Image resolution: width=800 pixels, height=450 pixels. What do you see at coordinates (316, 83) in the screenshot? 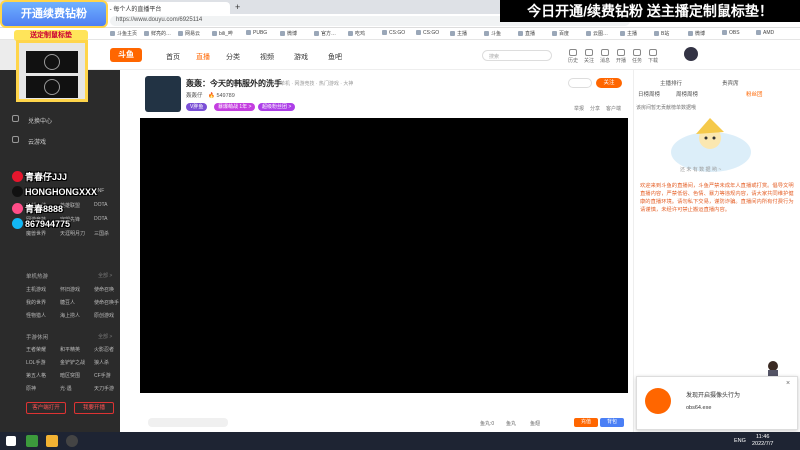
I see `room-category: 单机 · 网游竞技 · 热门游戏 · 大神` at bounding box center [316, 83].